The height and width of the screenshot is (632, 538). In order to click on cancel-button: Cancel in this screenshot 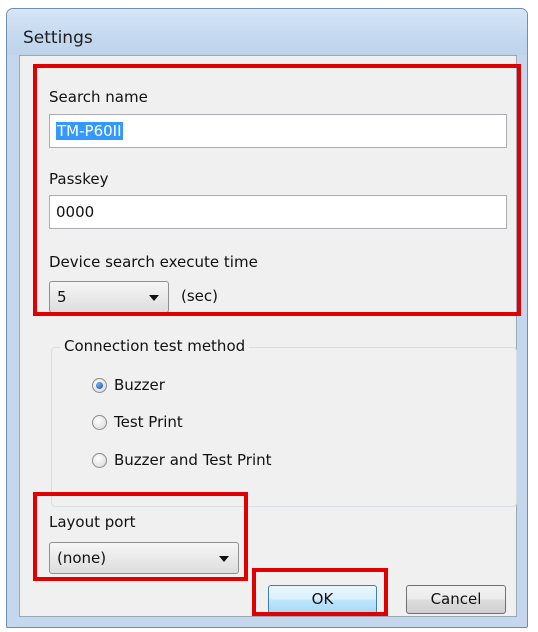, I will do `click(456, 599)`.